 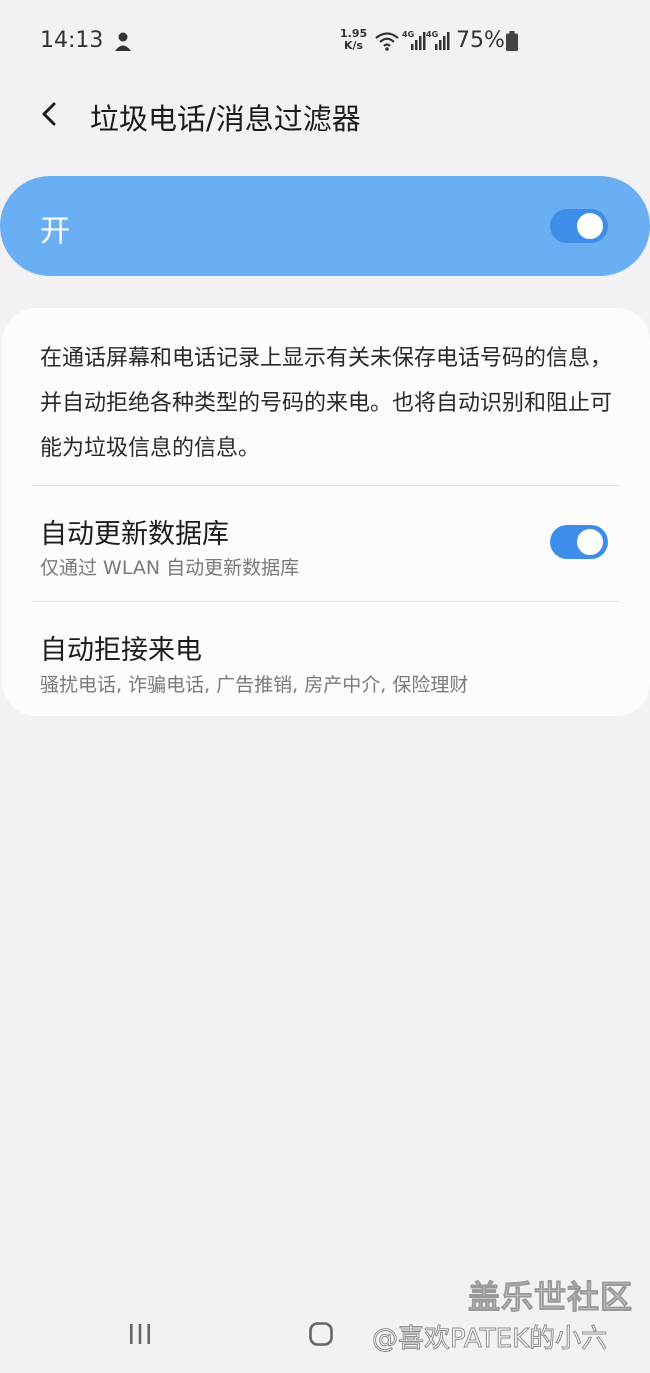 What do you see at coordinates (72, 40) in the screenshot?
I see `status-time: 14:13` at bounding box center [72, 40].